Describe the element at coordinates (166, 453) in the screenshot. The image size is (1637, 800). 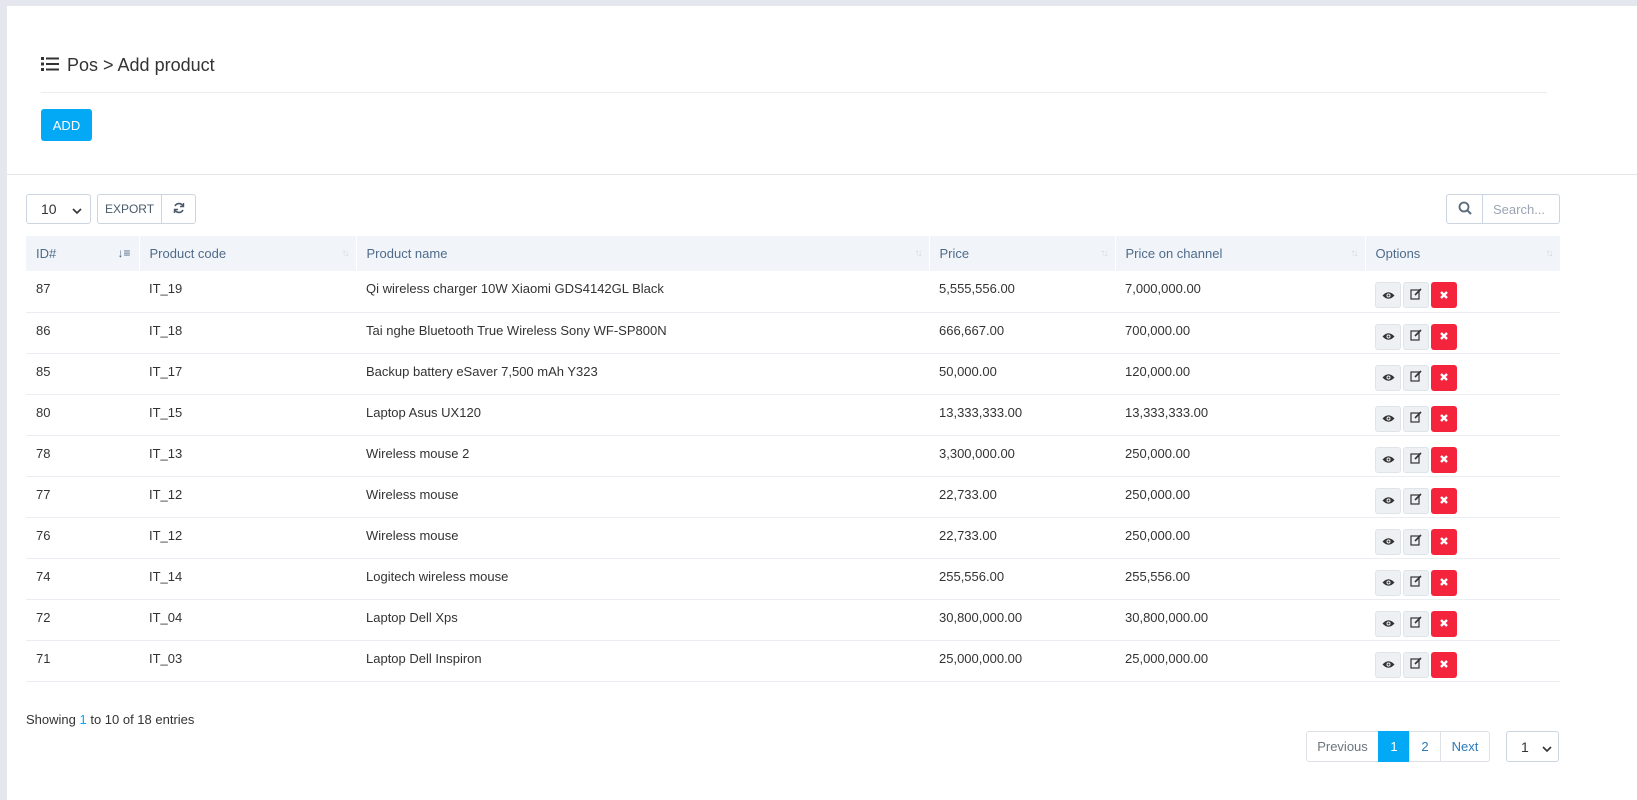
I see `cell-code: IT_13` at that location.